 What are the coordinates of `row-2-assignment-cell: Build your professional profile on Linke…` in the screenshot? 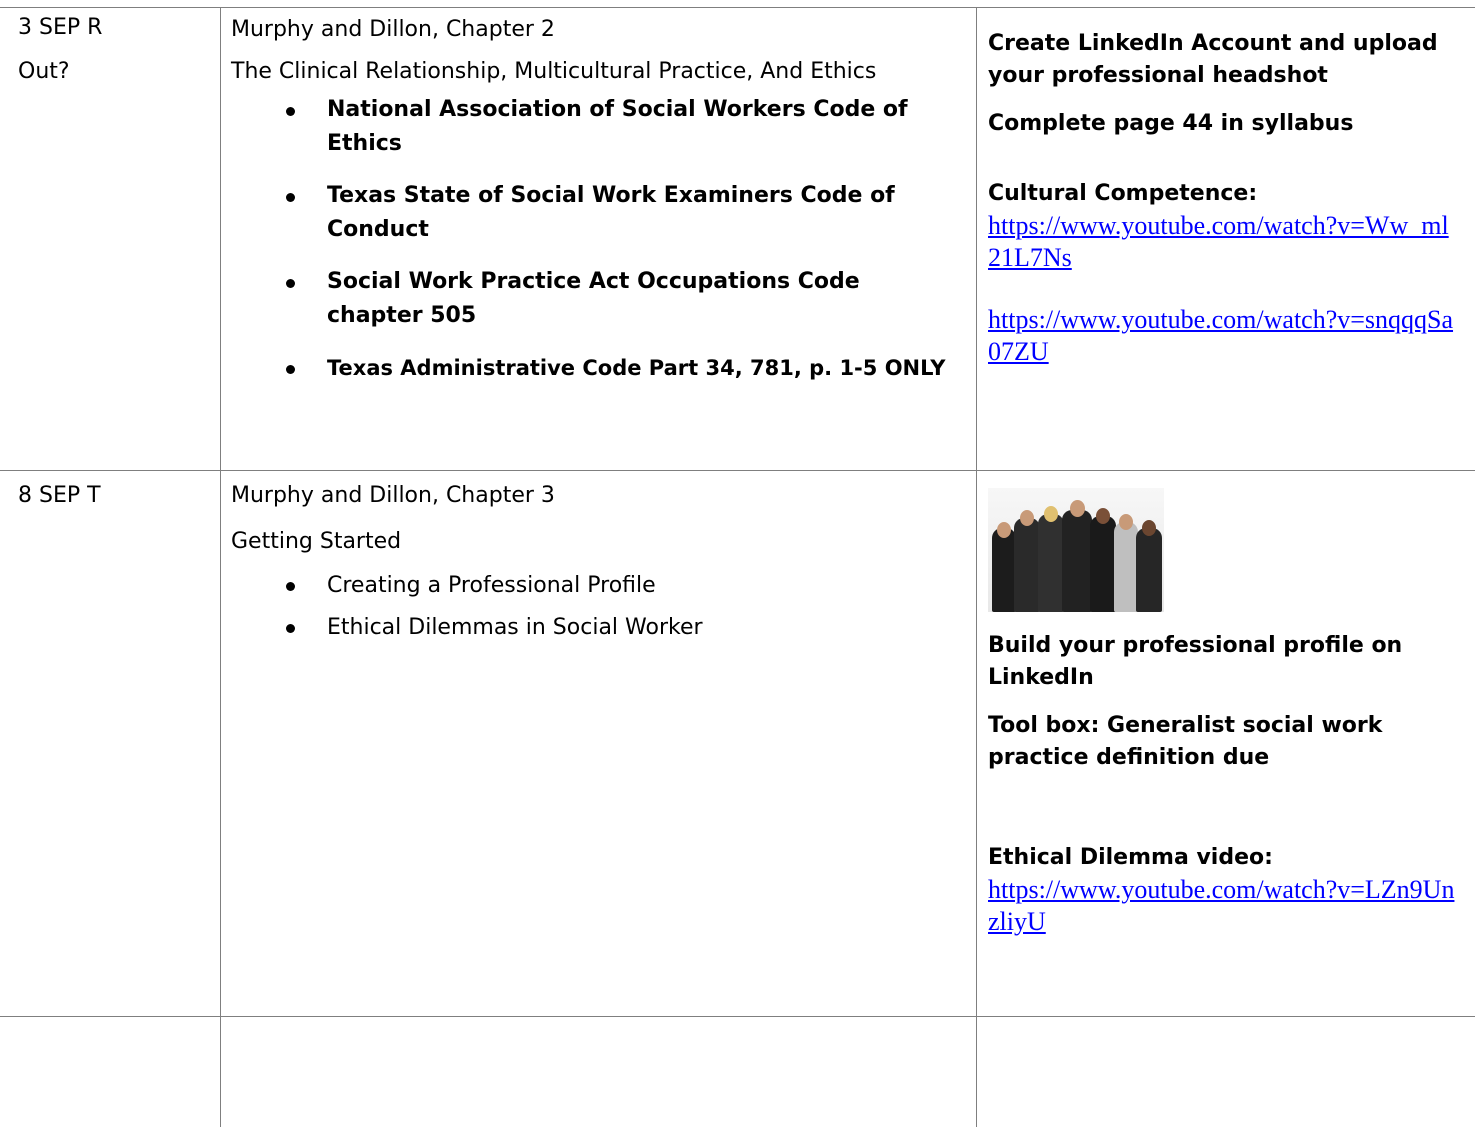 It's located at (1228, 713).